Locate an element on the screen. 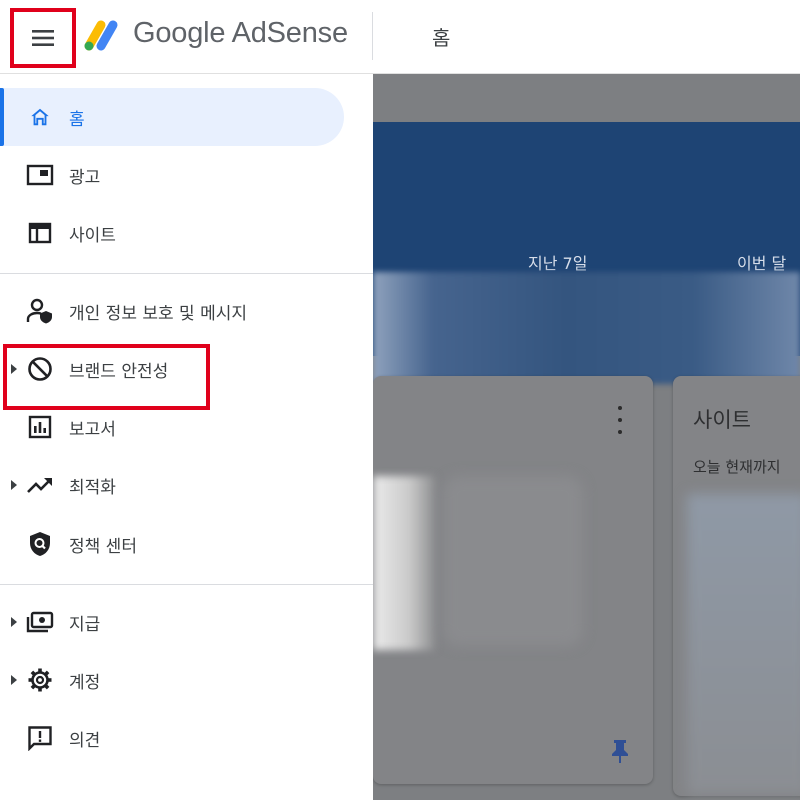  nav-label: 의견 is located at coordinates (85, 741).